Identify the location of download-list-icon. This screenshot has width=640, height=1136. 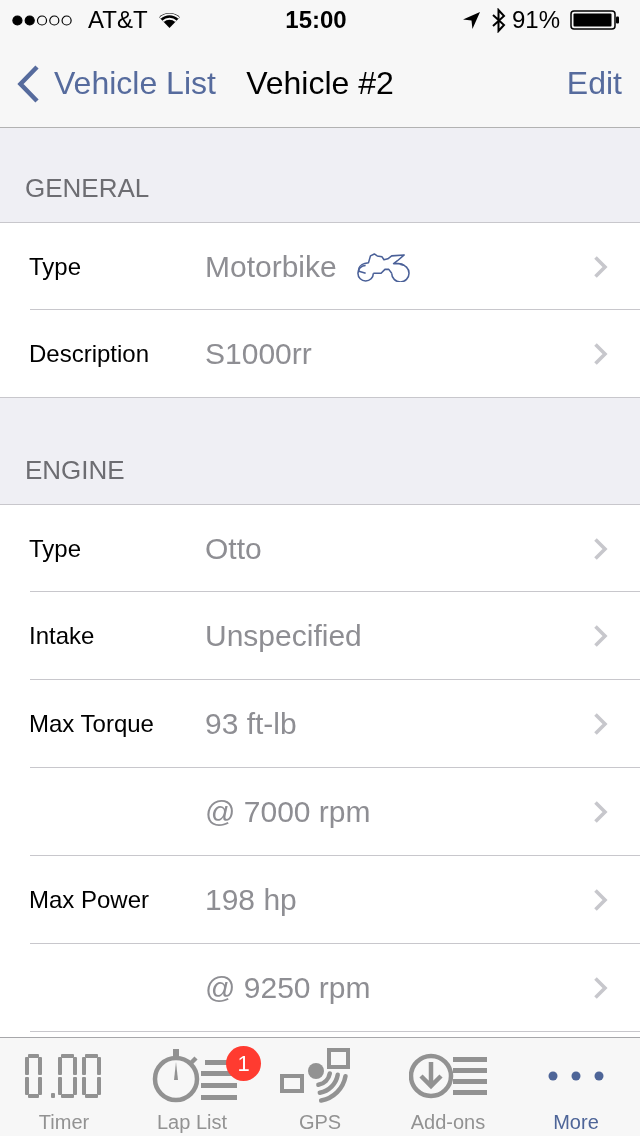
(448, 1076).